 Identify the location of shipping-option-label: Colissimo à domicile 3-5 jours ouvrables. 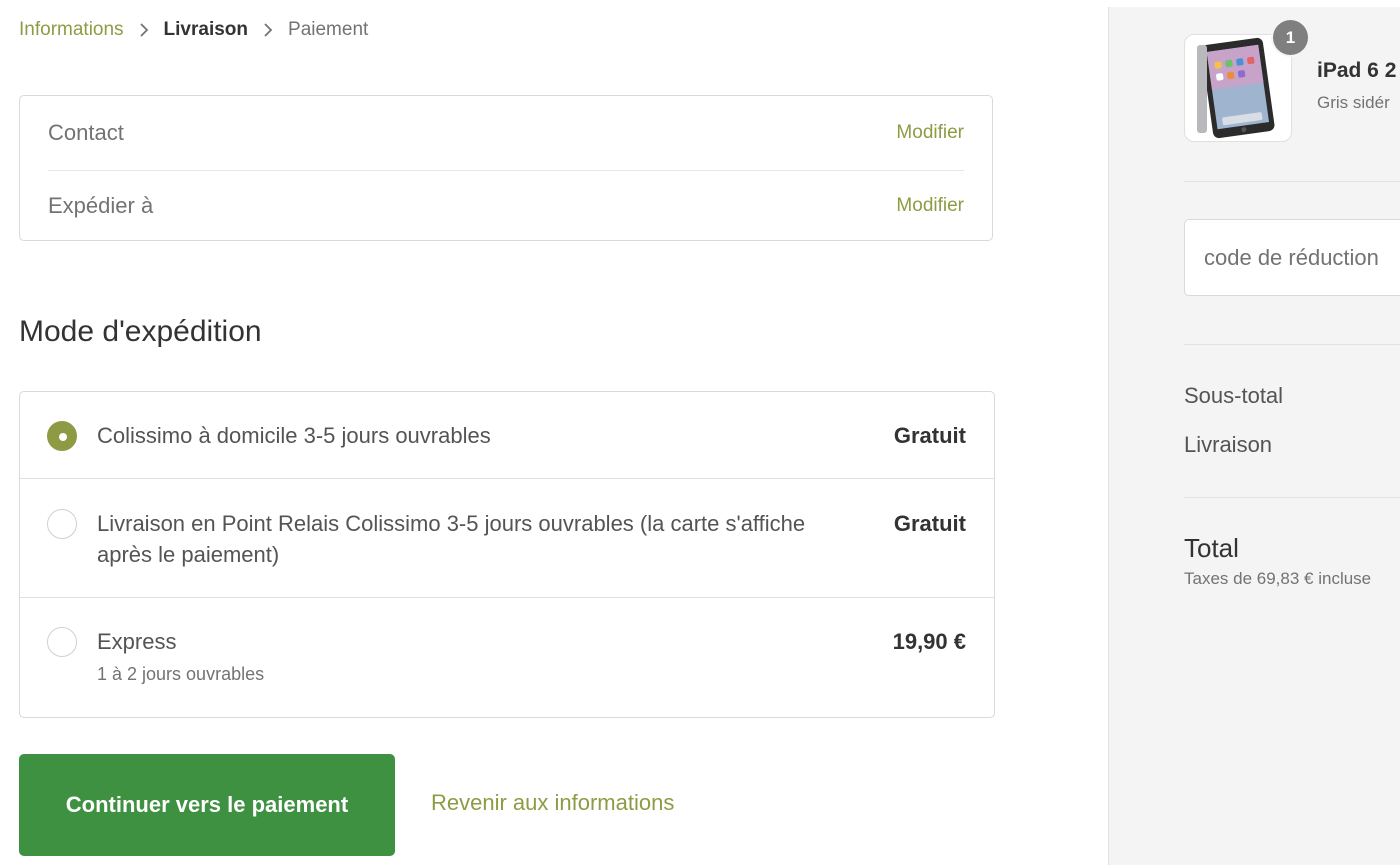
(294, 435).